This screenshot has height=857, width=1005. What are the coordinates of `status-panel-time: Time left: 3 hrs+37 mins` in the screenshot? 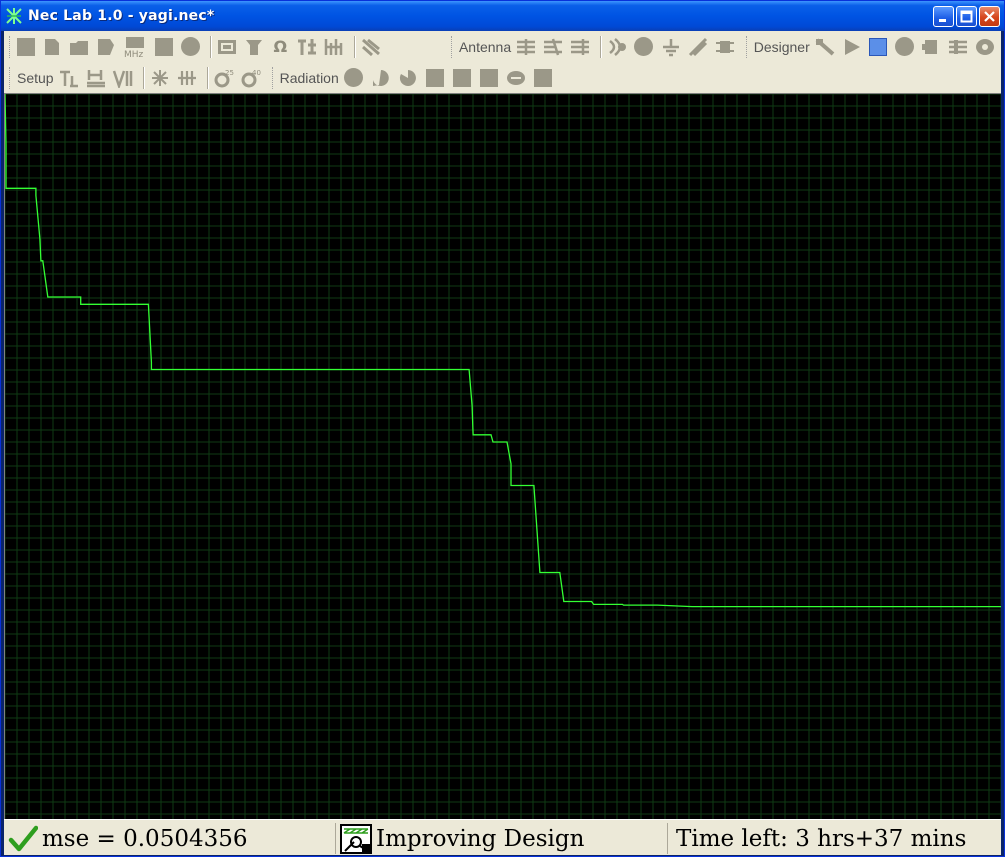 It's located at (834, 838).